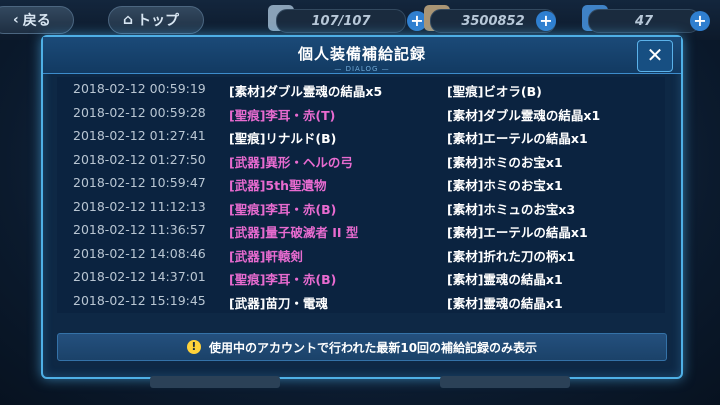  Describe the element at coordinates (139, 276) in the screenshot. I see `record-date: 2018-02-12 14:37:01` at that location.